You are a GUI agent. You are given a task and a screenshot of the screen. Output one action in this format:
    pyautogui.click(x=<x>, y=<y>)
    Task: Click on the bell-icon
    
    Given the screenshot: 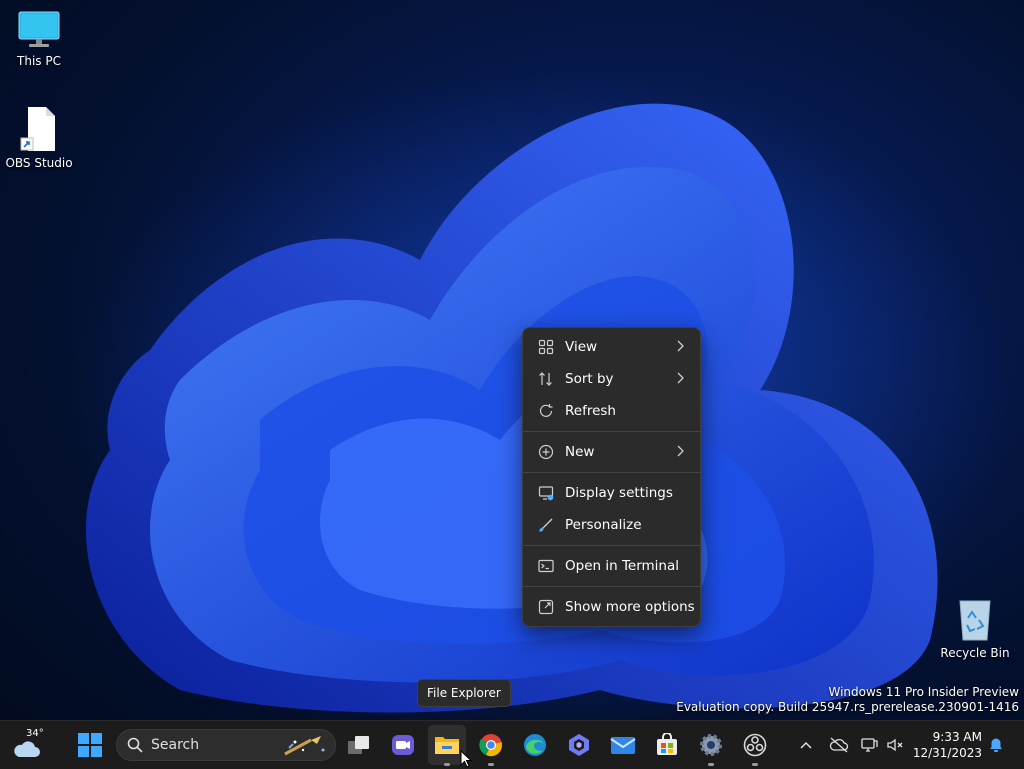 What is the action you would take?
    pyautogui.click(x=996, y=745)
    